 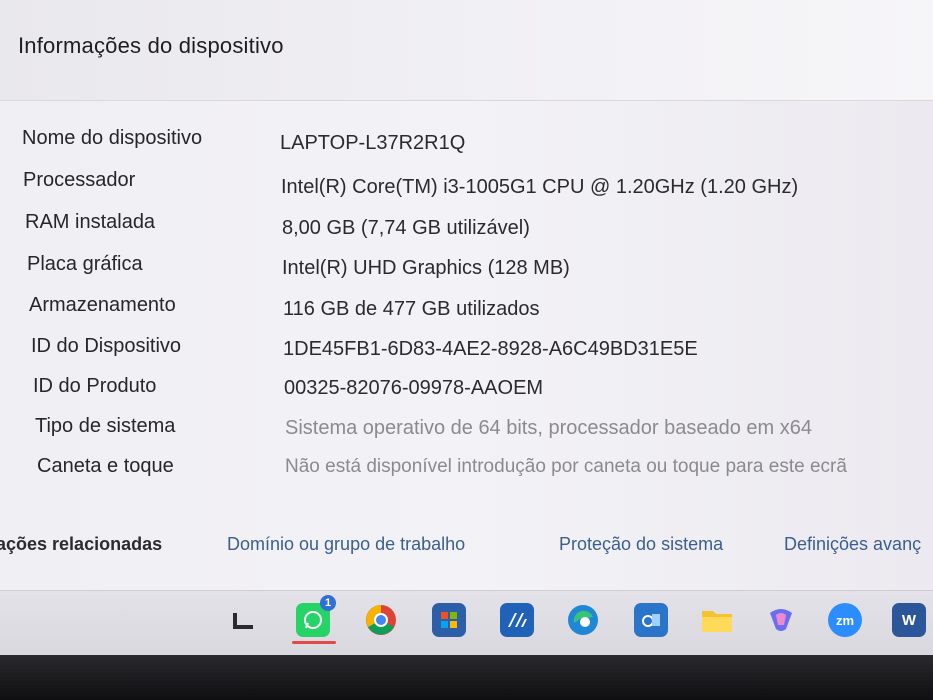 I want to click on word-icon: W, so click(x=909, y=620).